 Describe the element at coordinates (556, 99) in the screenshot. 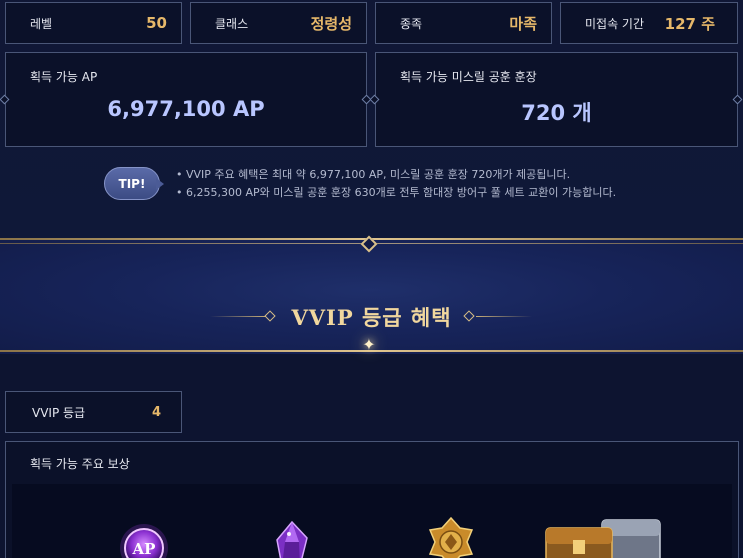

I see `medal-summary-box: 획득 가능 미스릴 공훈 훈장 720 개` at that location.